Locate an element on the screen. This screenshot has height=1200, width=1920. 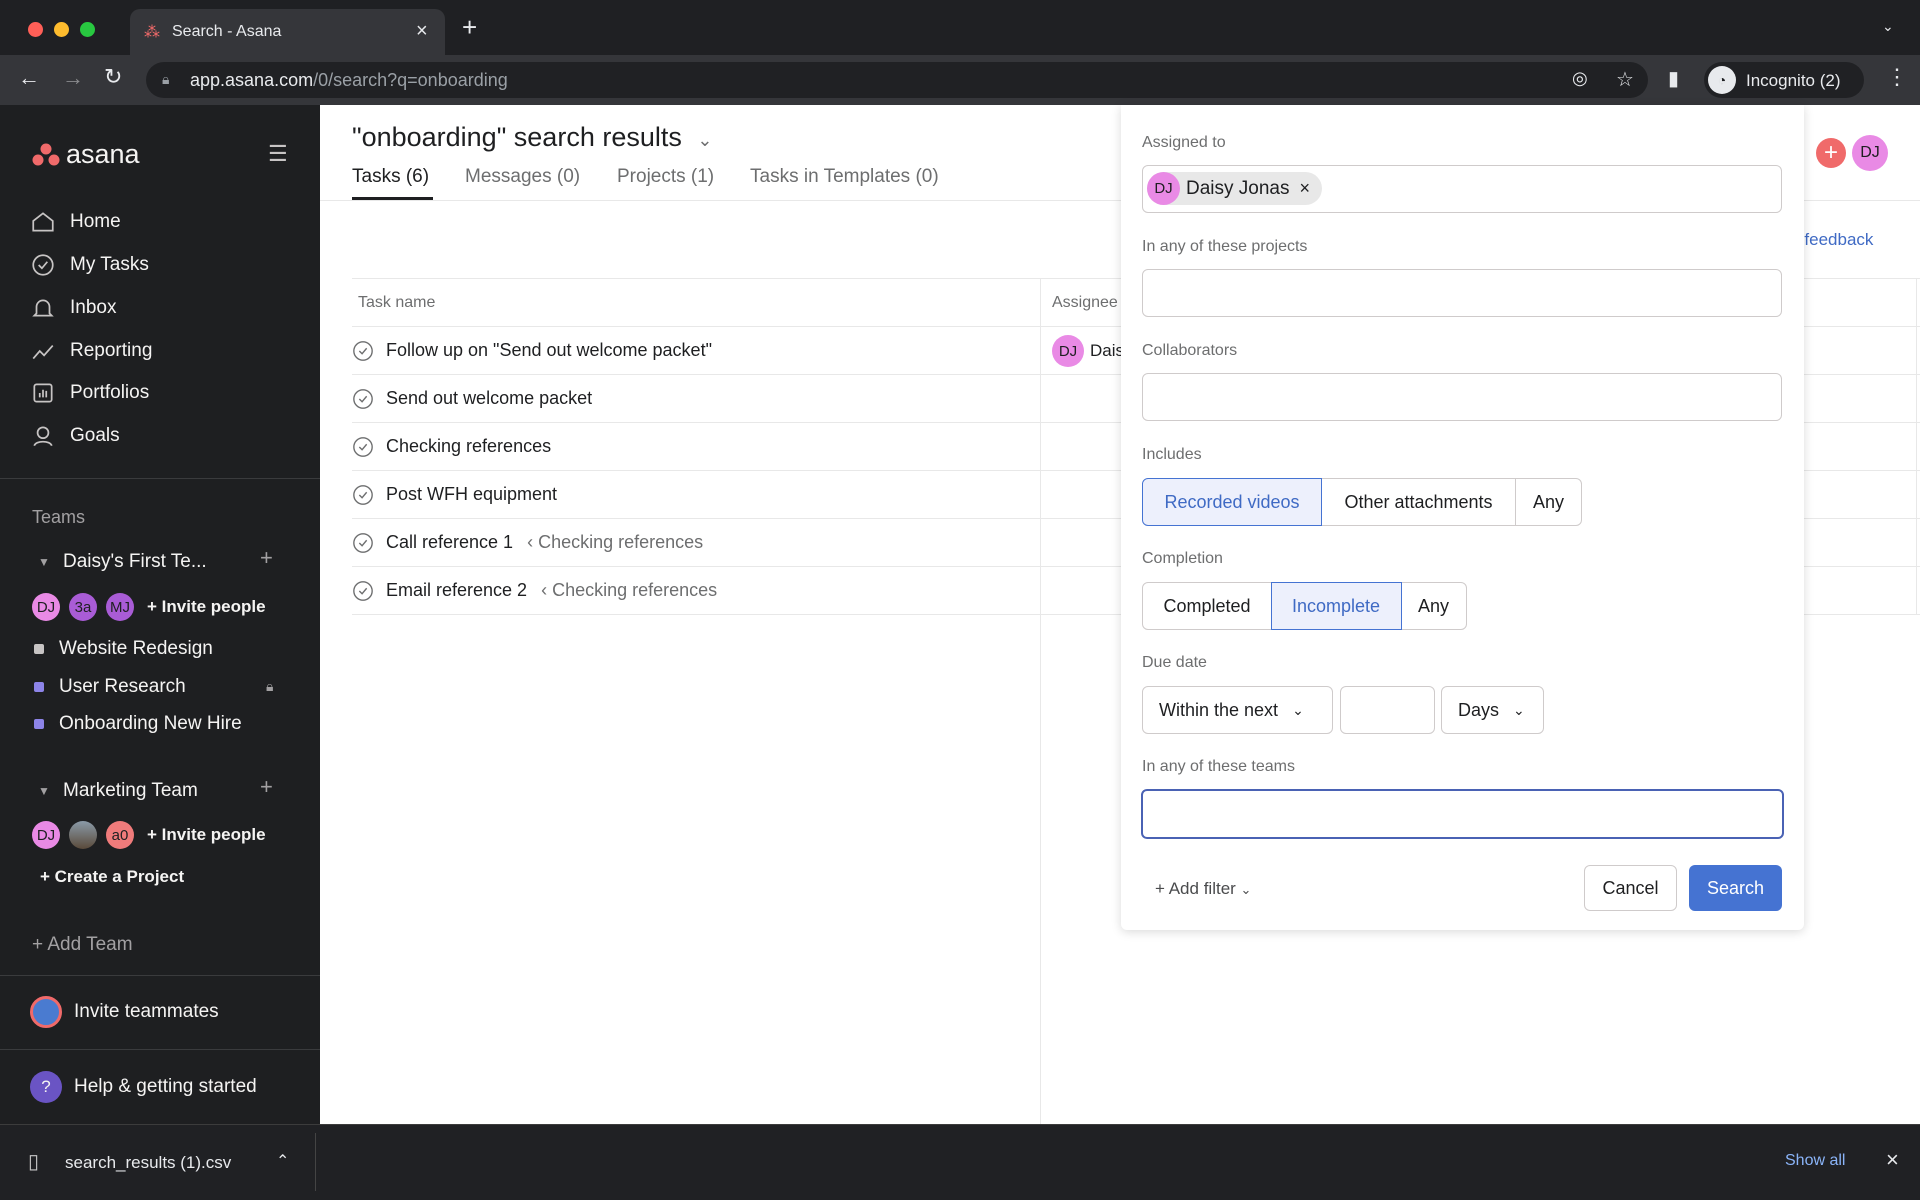
completion-completed: Completed is located at coordinates (1207, 606).